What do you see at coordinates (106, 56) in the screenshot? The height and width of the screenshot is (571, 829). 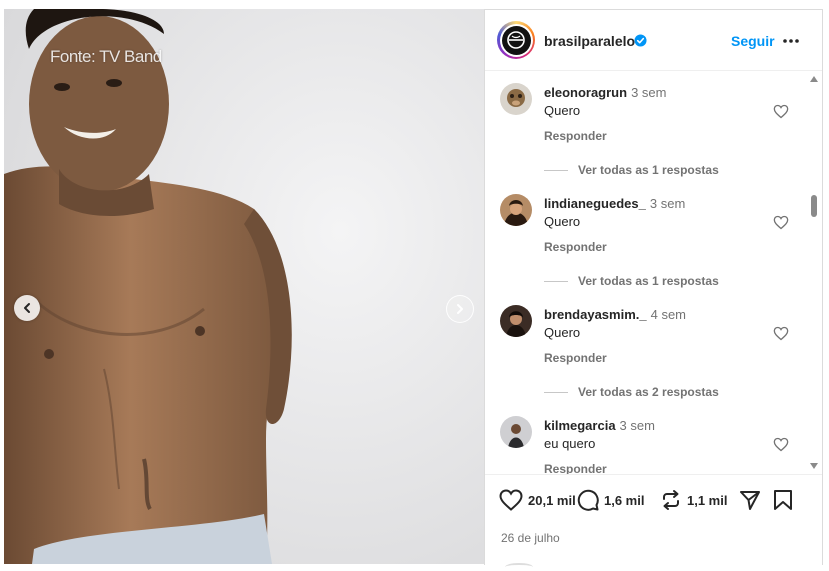 I see `source-watermark: Fonte: TV Band` at bounding box center [106, 56].